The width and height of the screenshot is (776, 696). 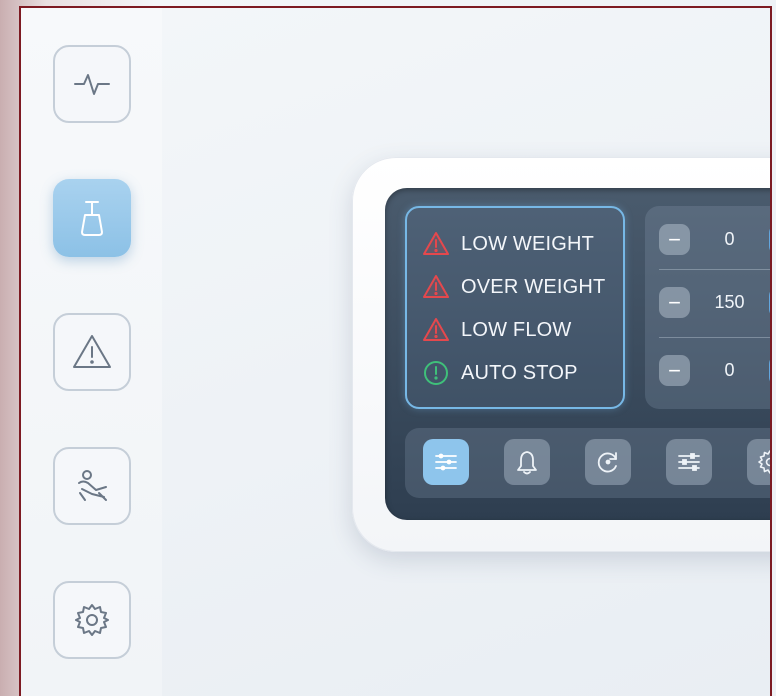 What do you see at coordinates (729, 301) in the screenshot?
I see `stepper-value: 150` at bounding box center [729, 301].